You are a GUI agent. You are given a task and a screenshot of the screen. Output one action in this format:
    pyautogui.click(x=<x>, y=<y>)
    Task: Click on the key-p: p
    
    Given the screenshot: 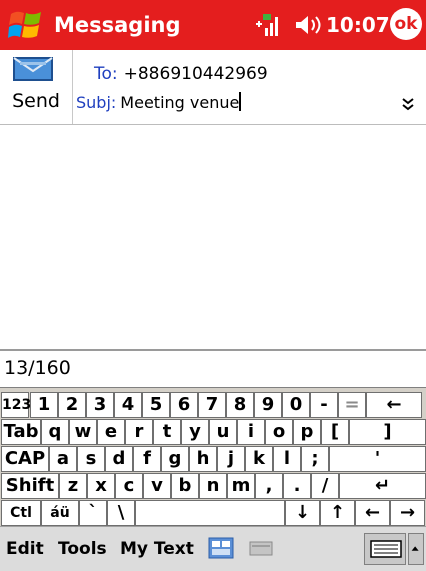 What is the action you would take?
    pyautogui.click(x=307, y=432)
    